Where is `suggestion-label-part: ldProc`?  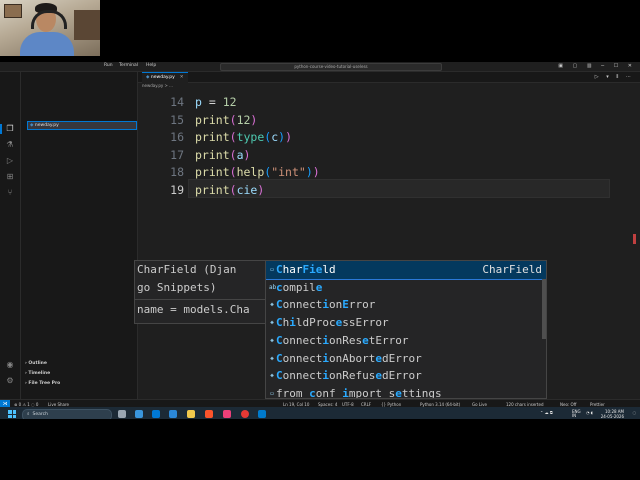
suggestion-label-part: ldProc is located at coordinates (315, 323).